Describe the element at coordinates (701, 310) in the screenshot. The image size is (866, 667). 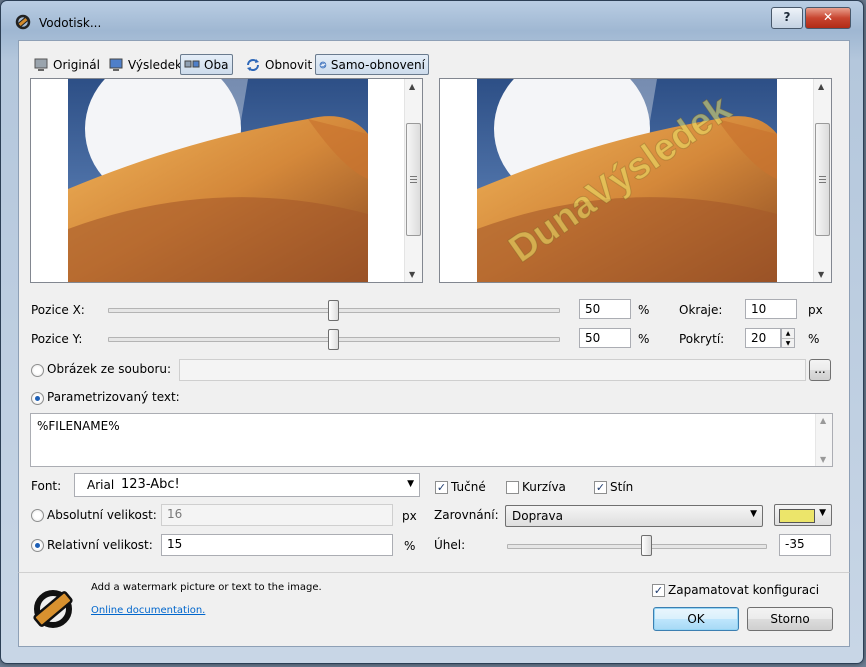
I see `margins-label: Okraje:` at that location.